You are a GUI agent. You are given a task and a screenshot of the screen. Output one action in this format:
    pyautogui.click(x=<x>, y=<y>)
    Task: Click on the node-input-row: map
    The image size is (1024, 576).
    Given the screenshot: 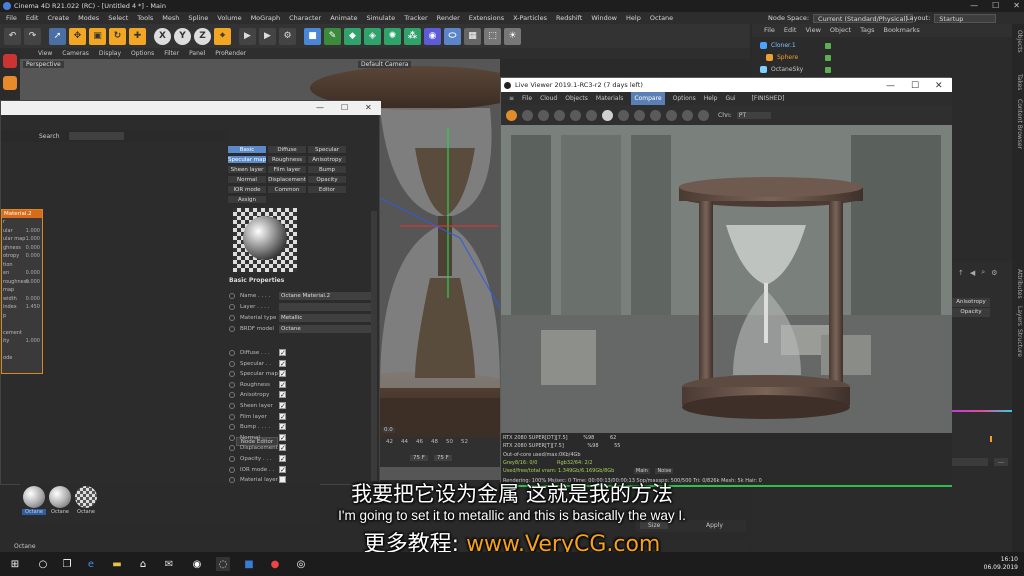 What is the action you would take?
    pyautogui.click(x=22, y=290)
    